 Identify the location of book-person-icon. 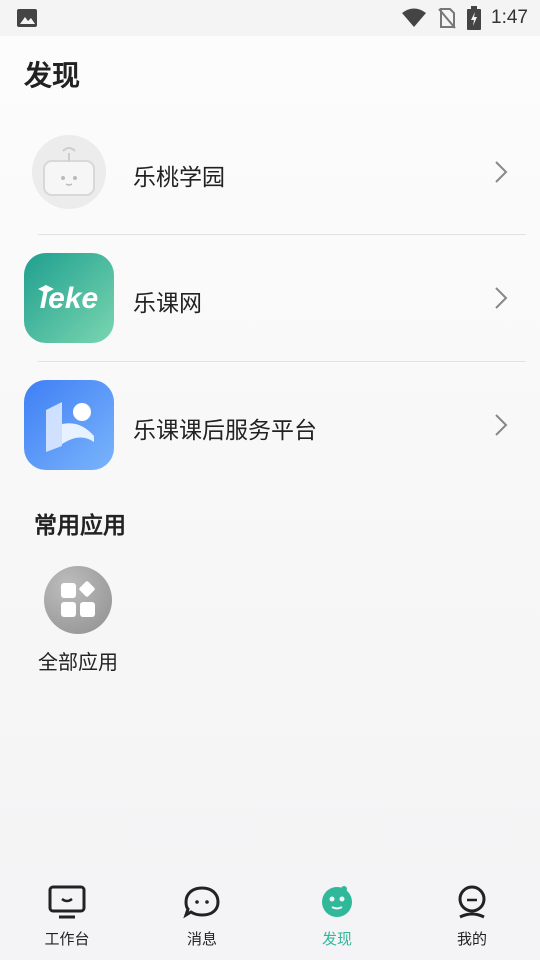
(69, 425).